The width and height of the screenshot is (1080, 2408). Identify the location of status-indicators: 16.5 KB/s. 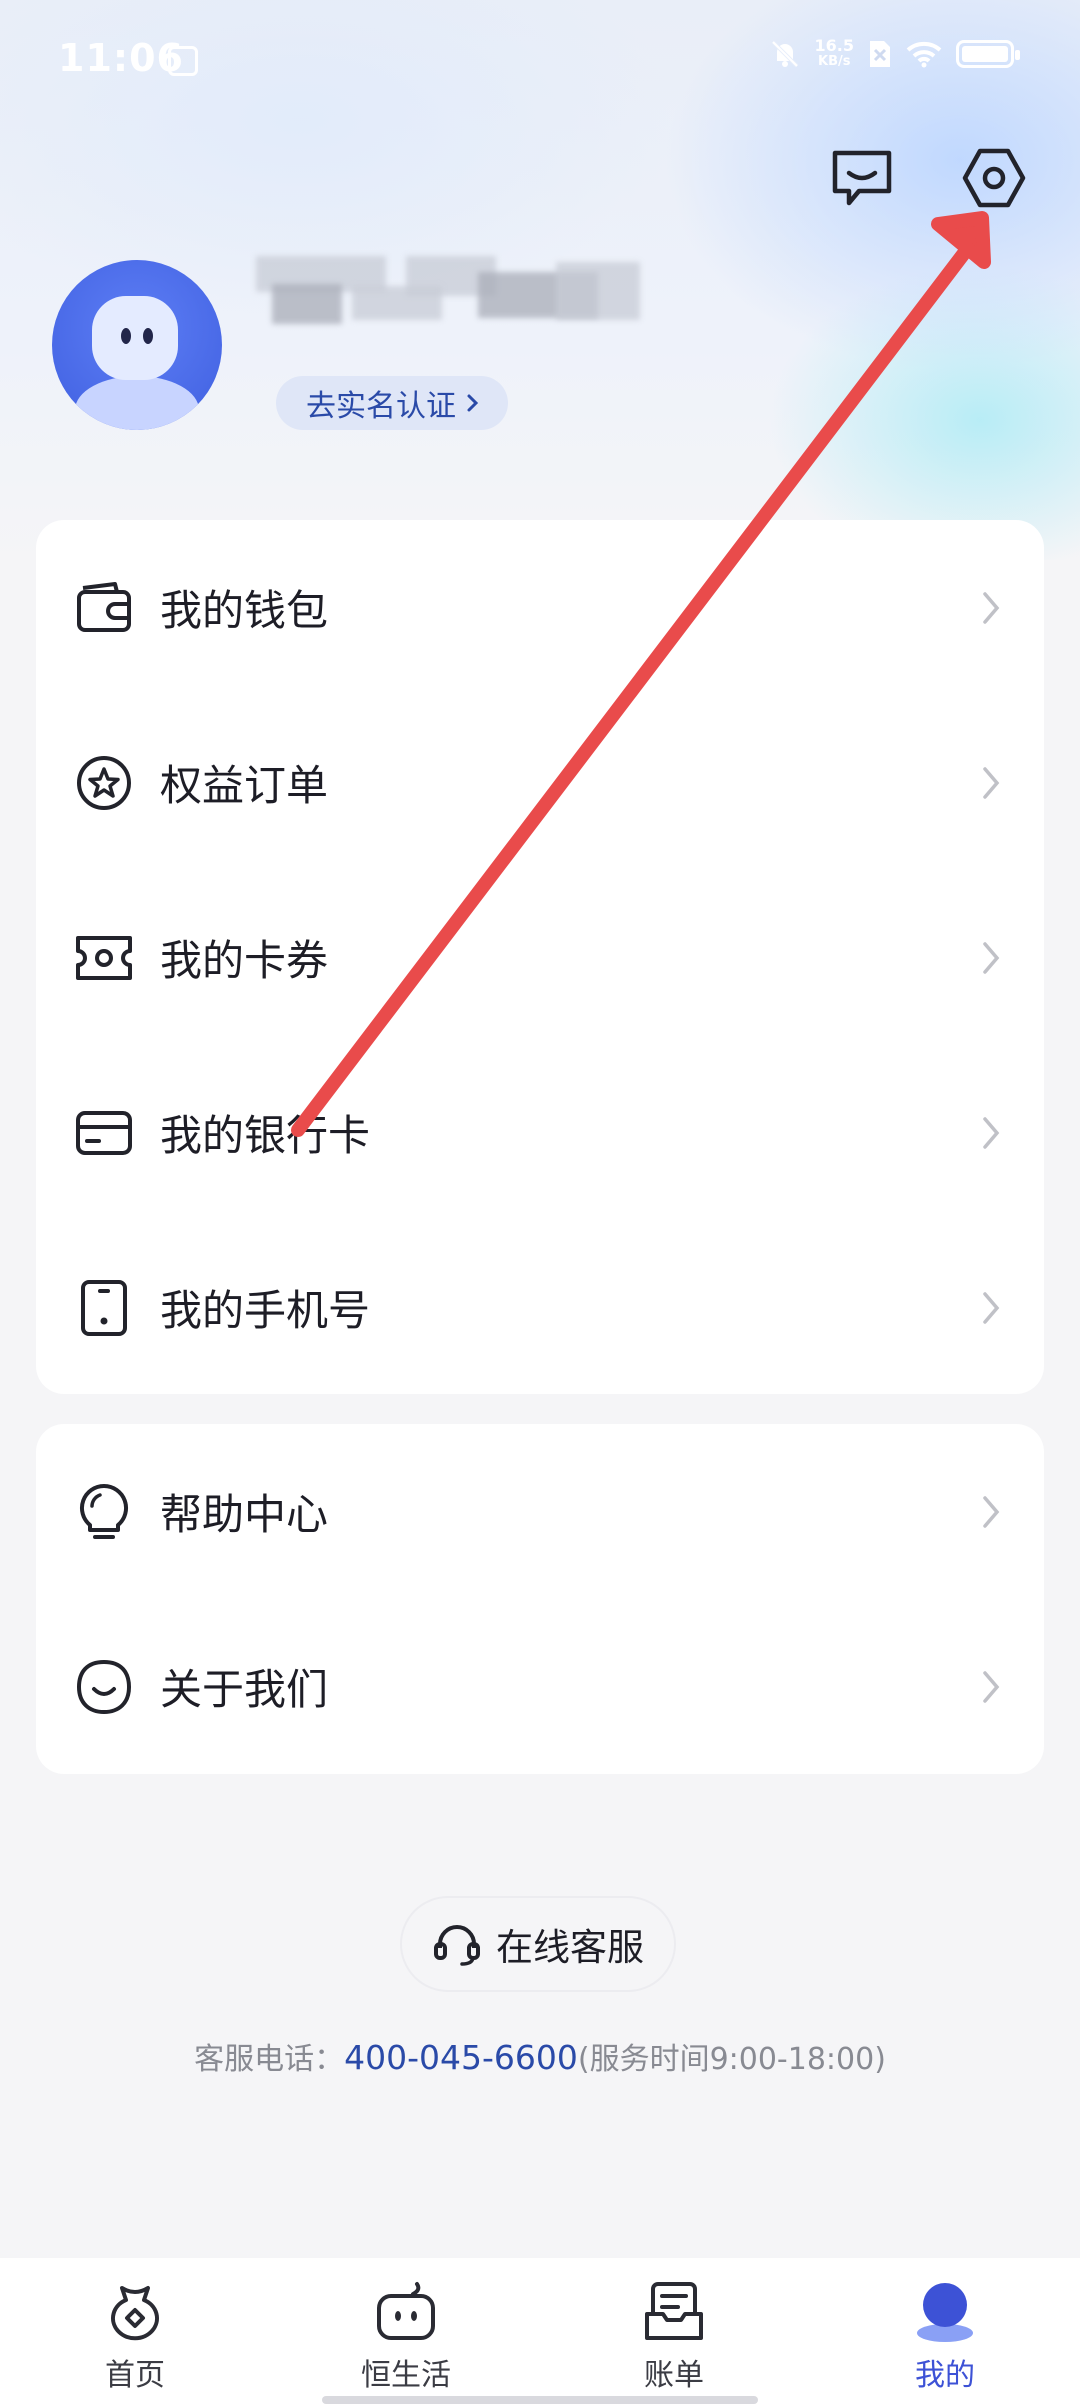
(894, 54).